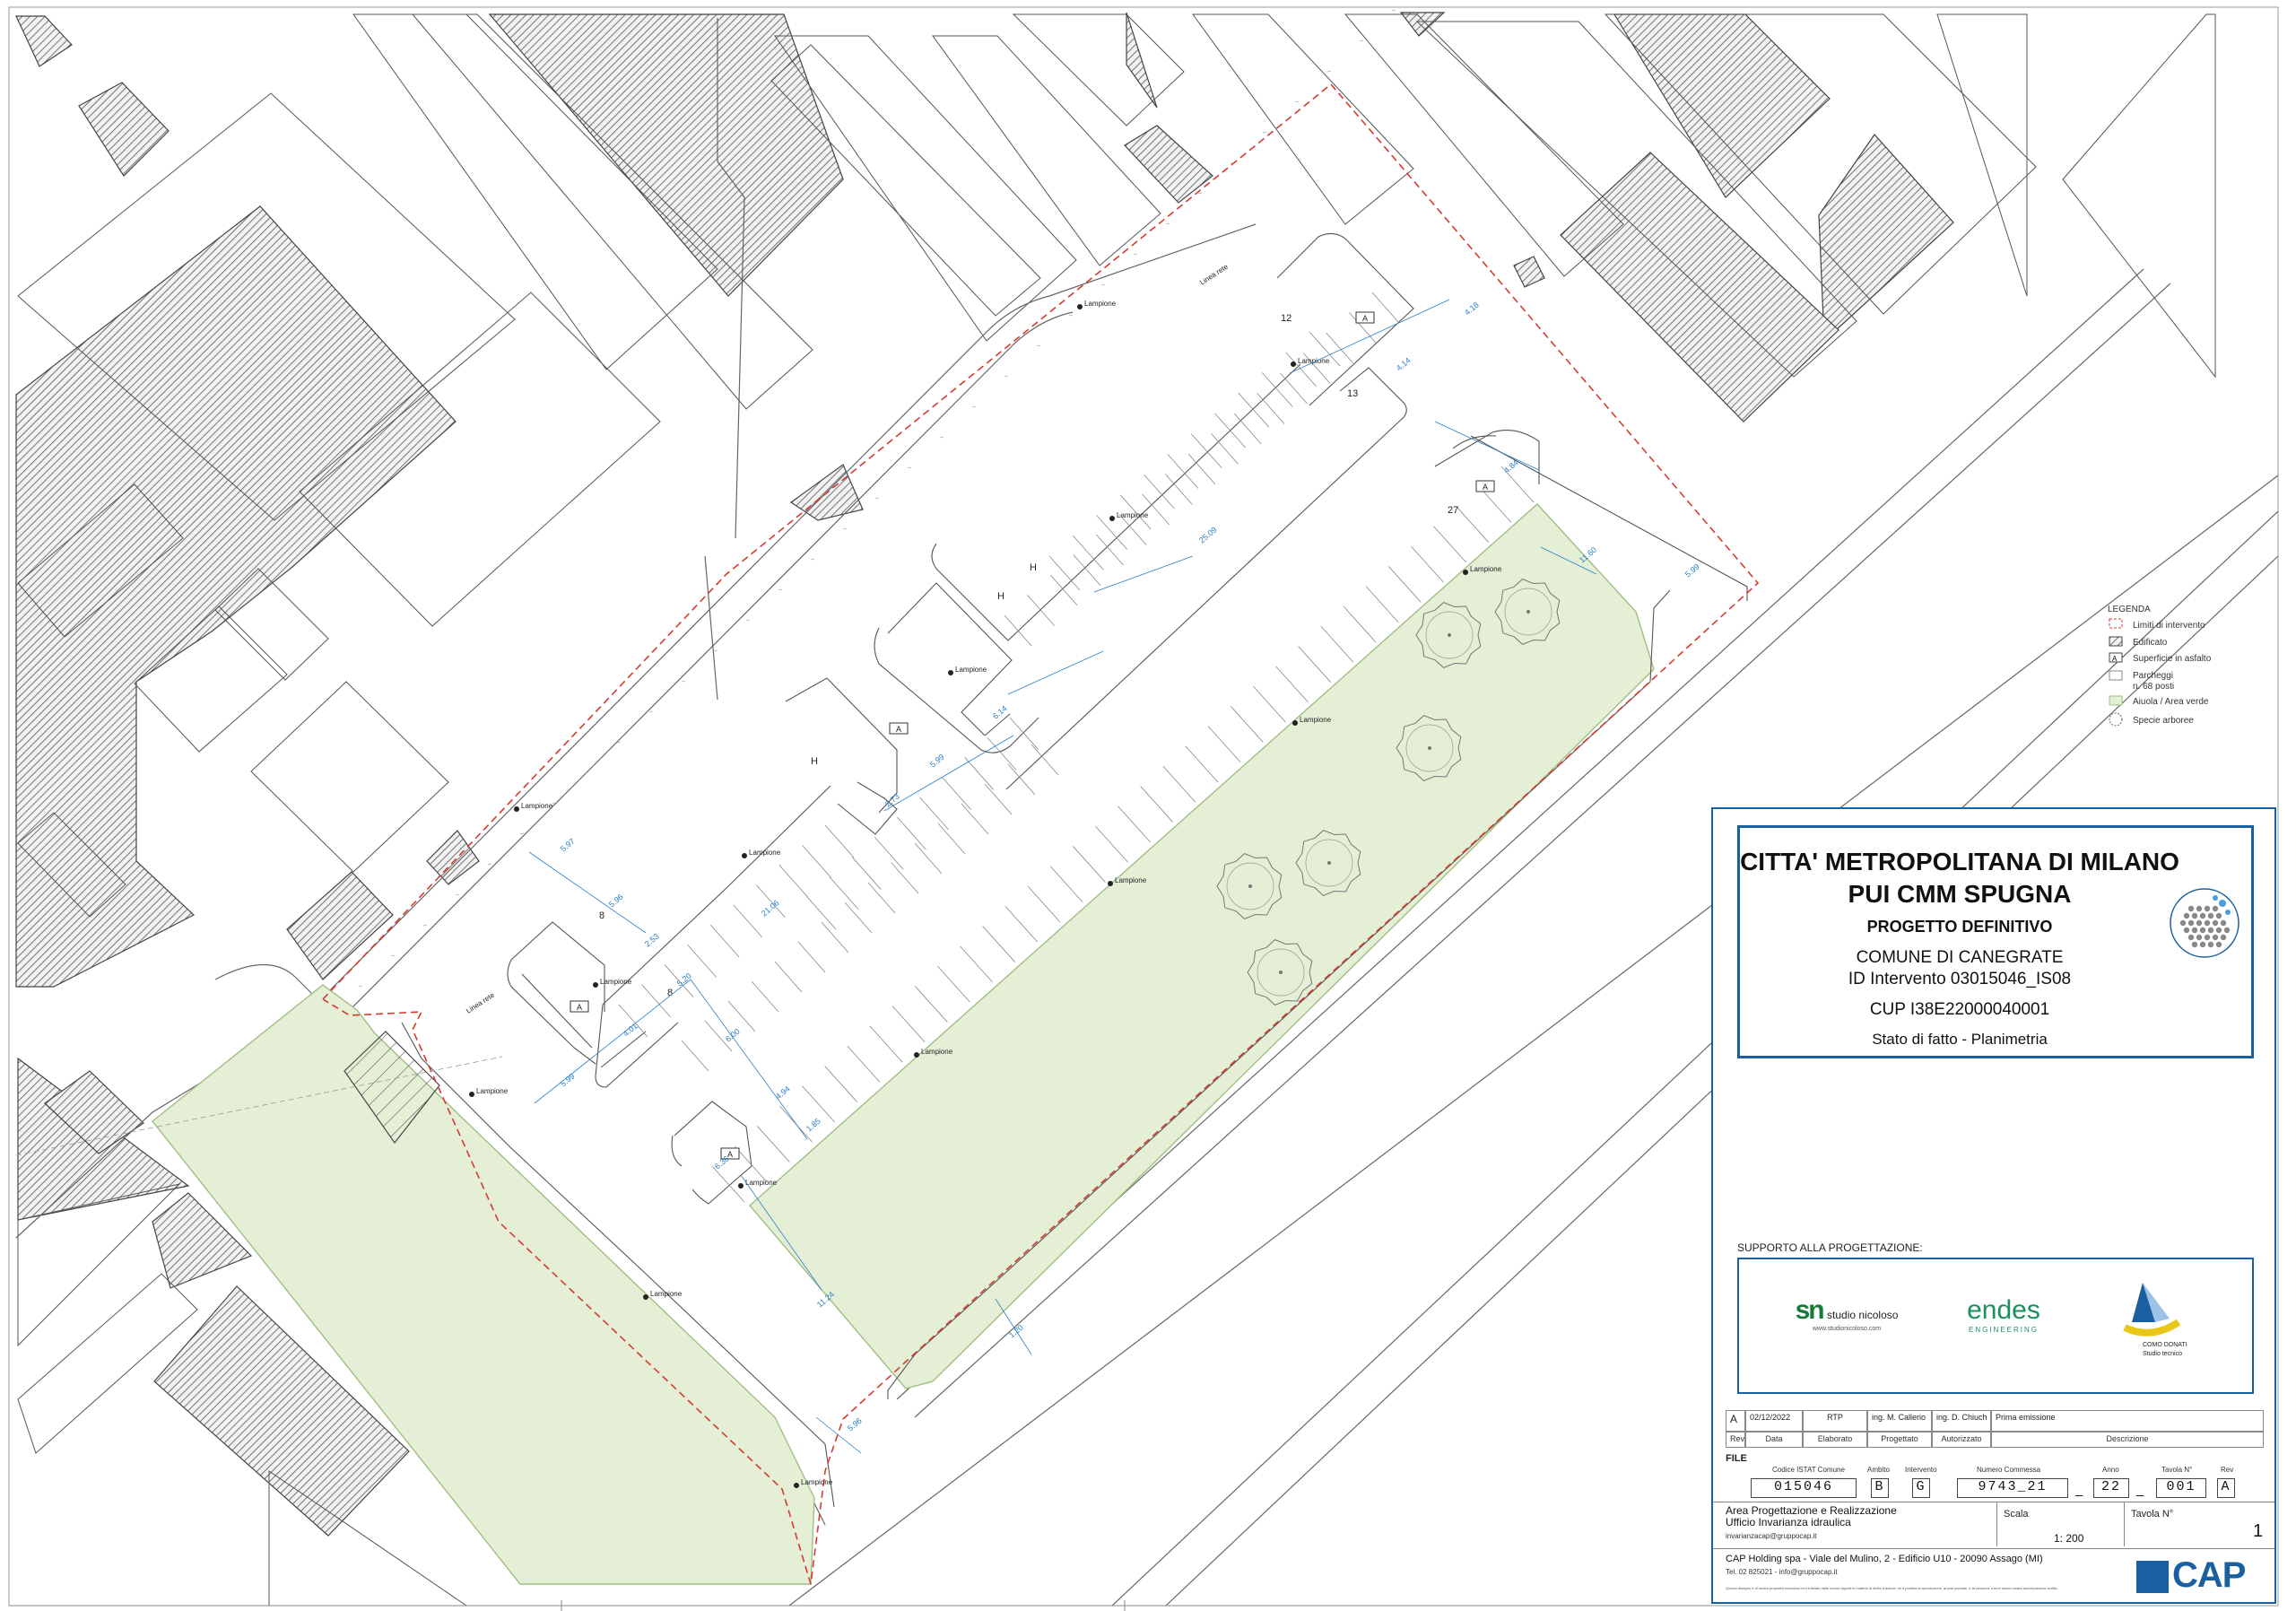 Image resolution: width=2296 pixels, height=1611 pixels. I want to click on dimension-label: 1.85, so click(813, 1125).